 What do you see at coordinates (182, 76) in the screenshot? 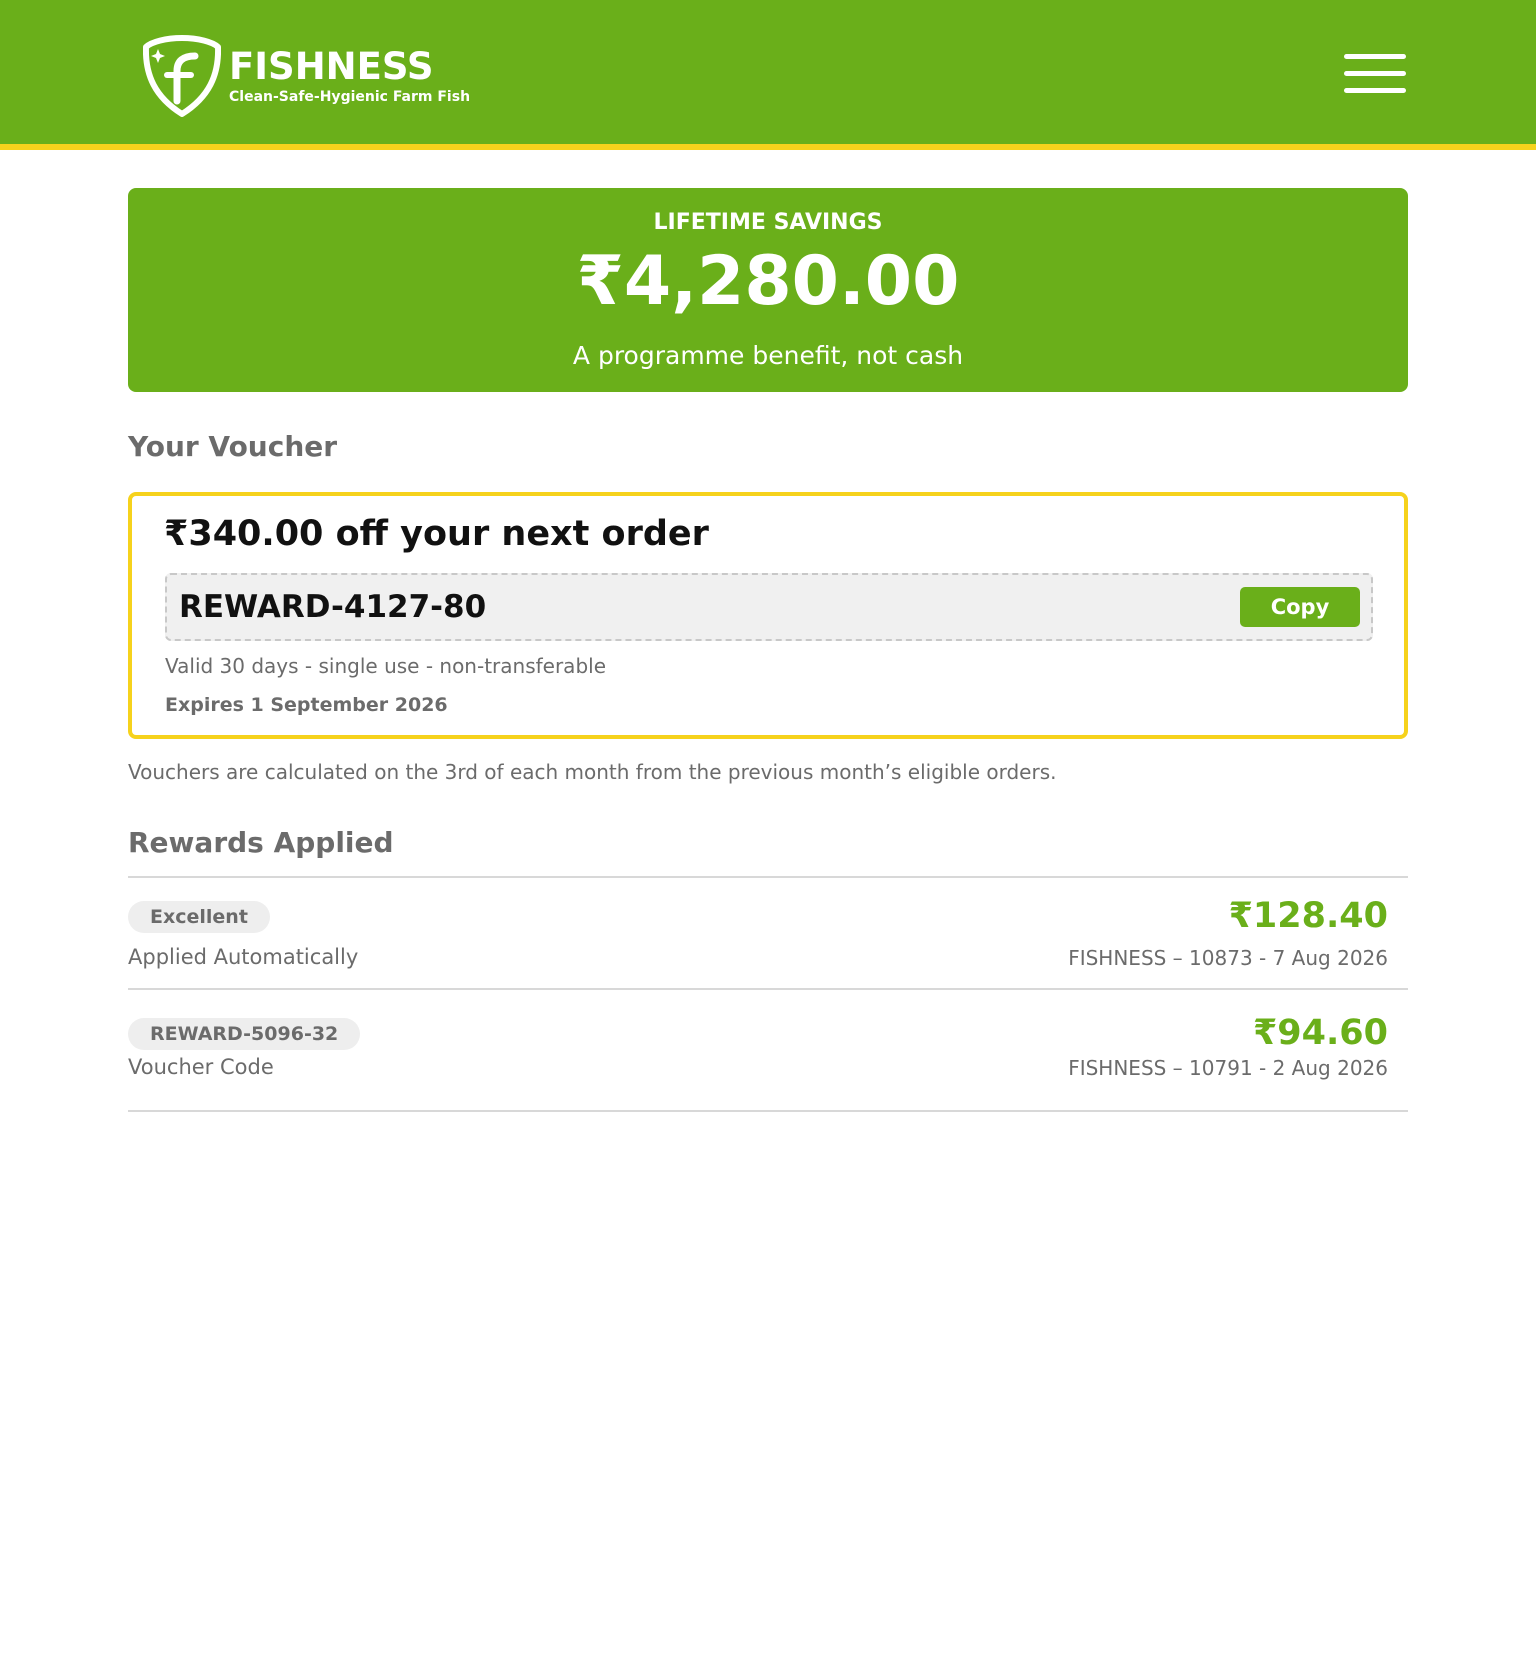
I see `fishness-logo` at bounding box center [182, 76].